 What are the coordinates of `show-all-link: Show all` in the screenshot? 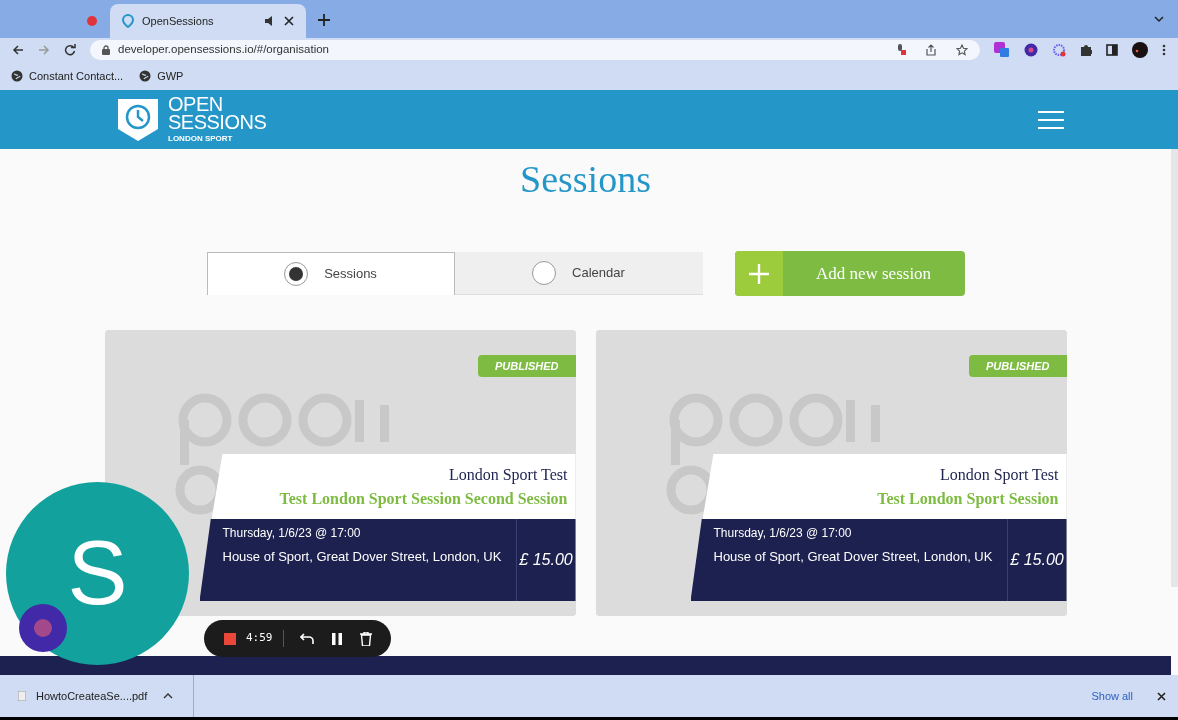 It's located at (1112, 696).